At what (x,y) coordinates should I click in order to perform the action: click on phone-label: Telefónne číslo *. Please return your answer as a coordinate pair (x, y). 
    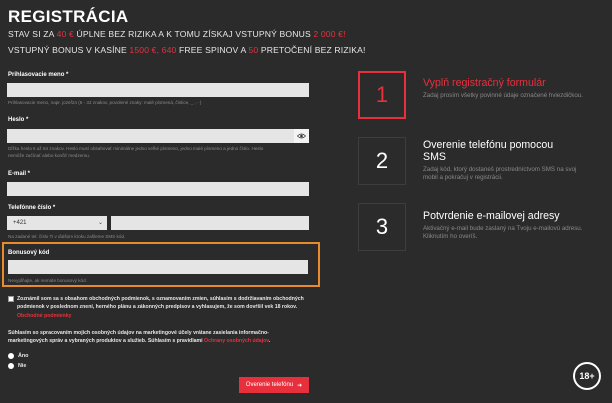
    Looking at the image, I should click on (32, 208).